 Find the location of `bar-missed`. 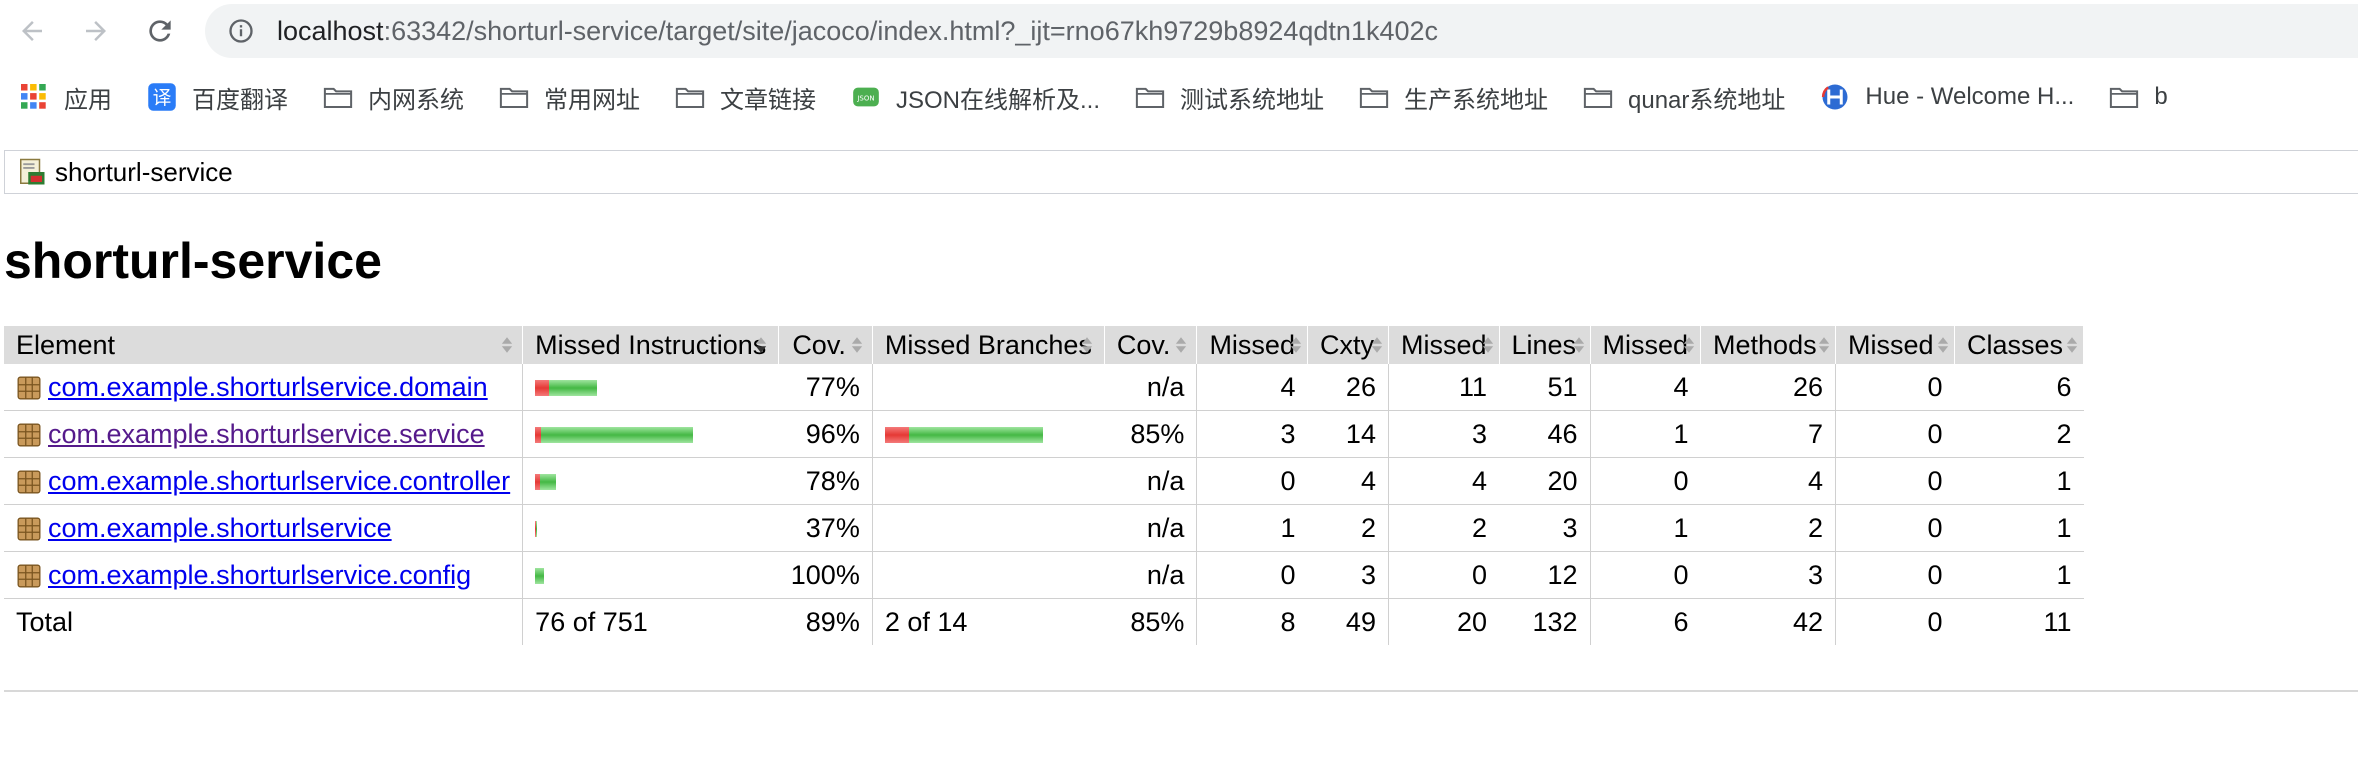

bar-missed is located at coordinates (542, 388).